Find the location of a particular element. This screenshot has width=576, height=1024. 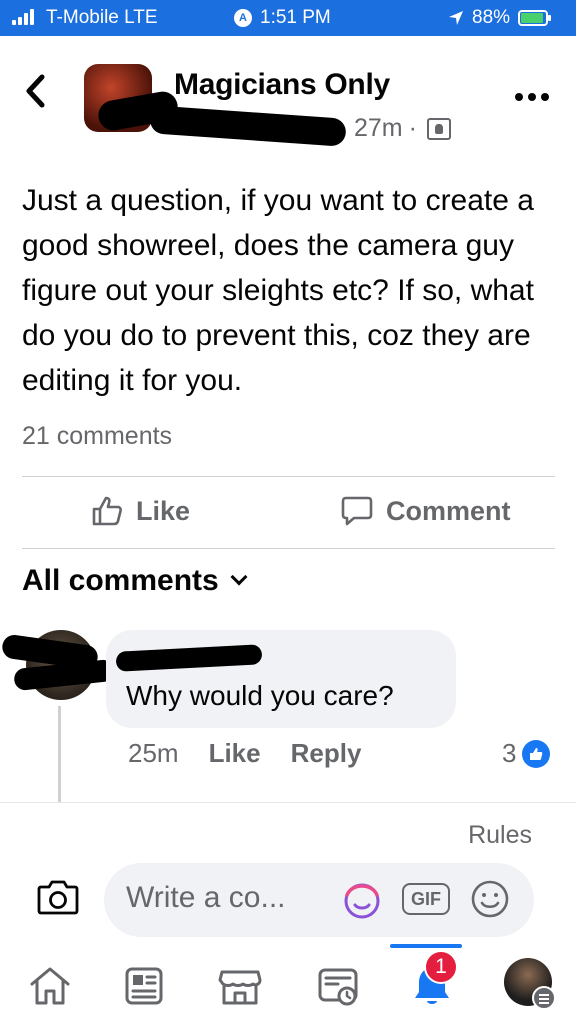

comment-time: 25m is located at coordinates (153, 753).